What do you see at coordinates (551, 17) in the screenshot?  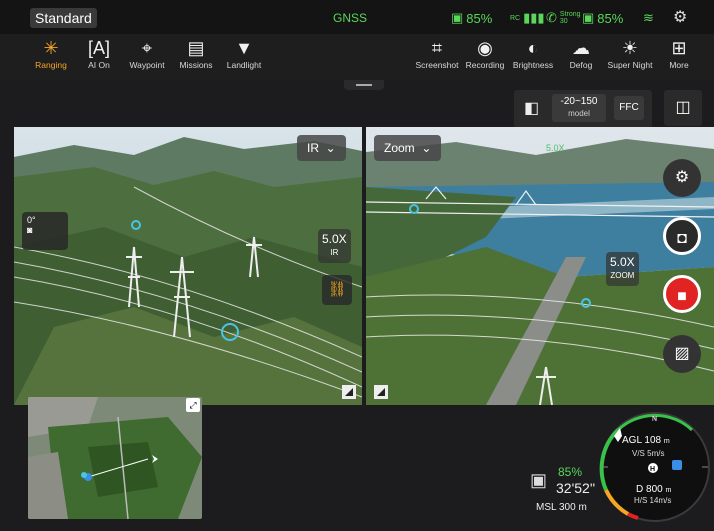 I see `satellite-icon: ✆` at bounding box center [551, 17].